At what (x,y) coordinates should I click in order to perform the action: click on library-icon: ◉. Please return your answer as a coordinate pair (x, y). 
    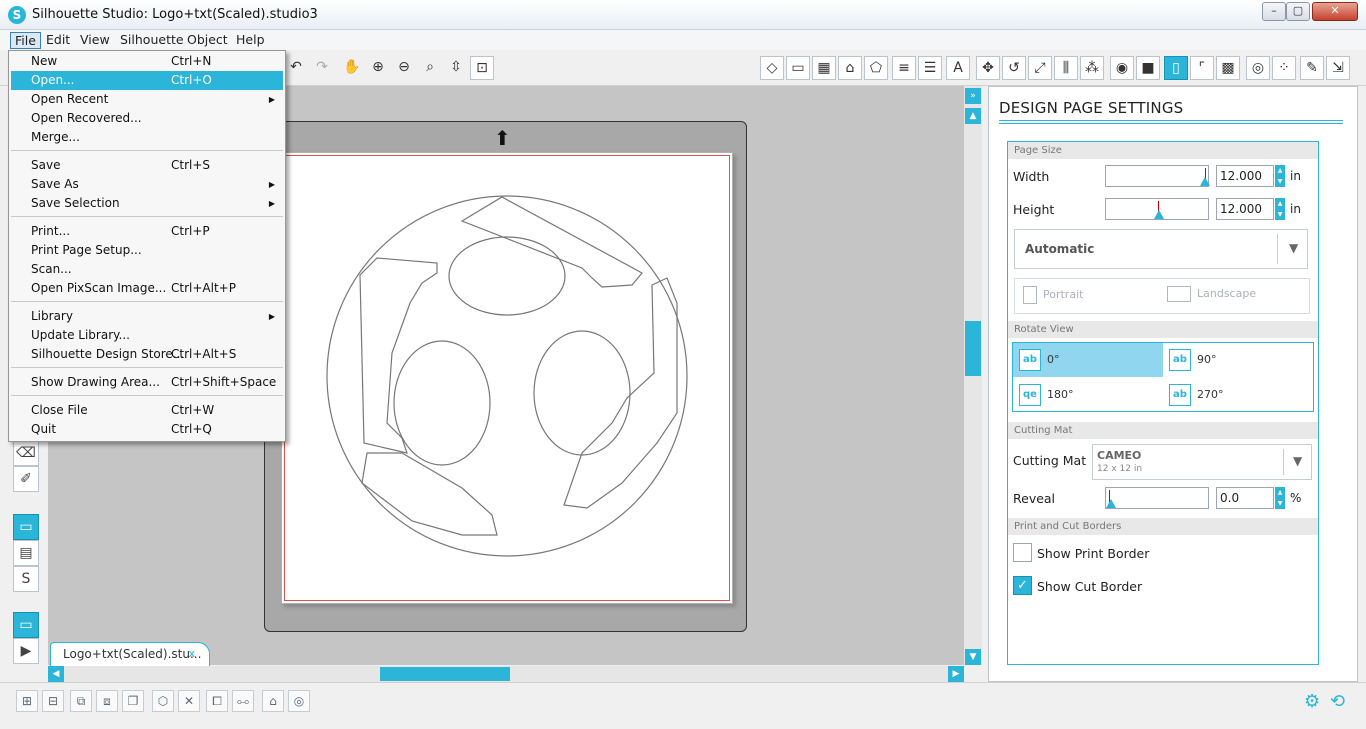
    Looking at the image, I should click on (1122, 68).